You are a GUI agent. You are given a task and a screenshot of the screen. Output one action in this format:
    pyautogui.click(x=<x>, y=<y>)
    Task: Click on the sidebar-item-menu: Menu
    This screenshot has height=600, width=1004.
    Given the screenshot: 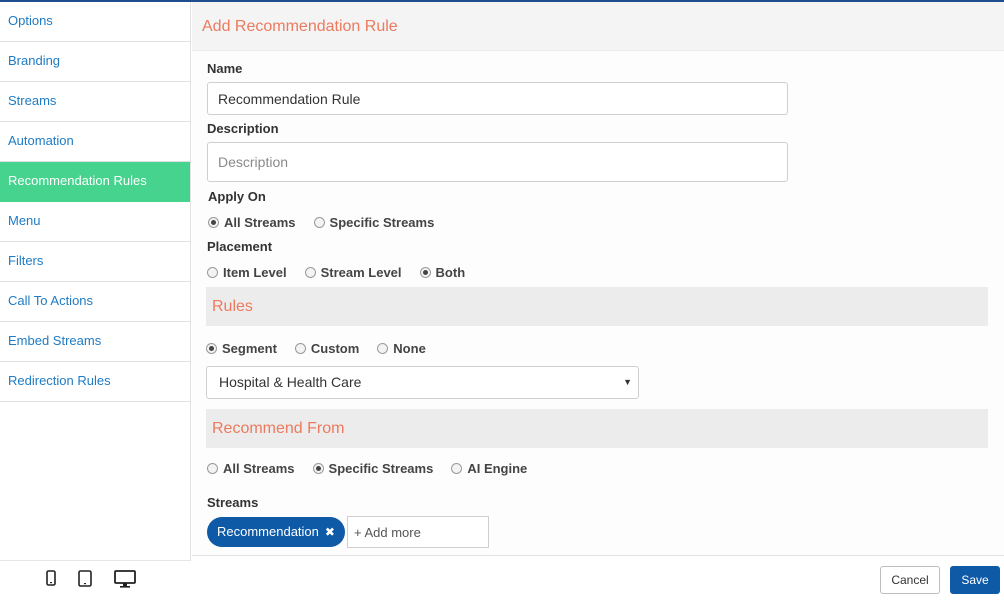 What is the action you would take?
    pyautogui.click(x=95, y=222)
    